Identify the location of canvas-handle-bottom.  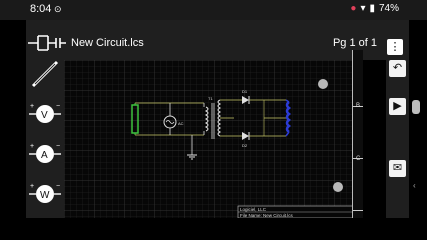
(338, 187).